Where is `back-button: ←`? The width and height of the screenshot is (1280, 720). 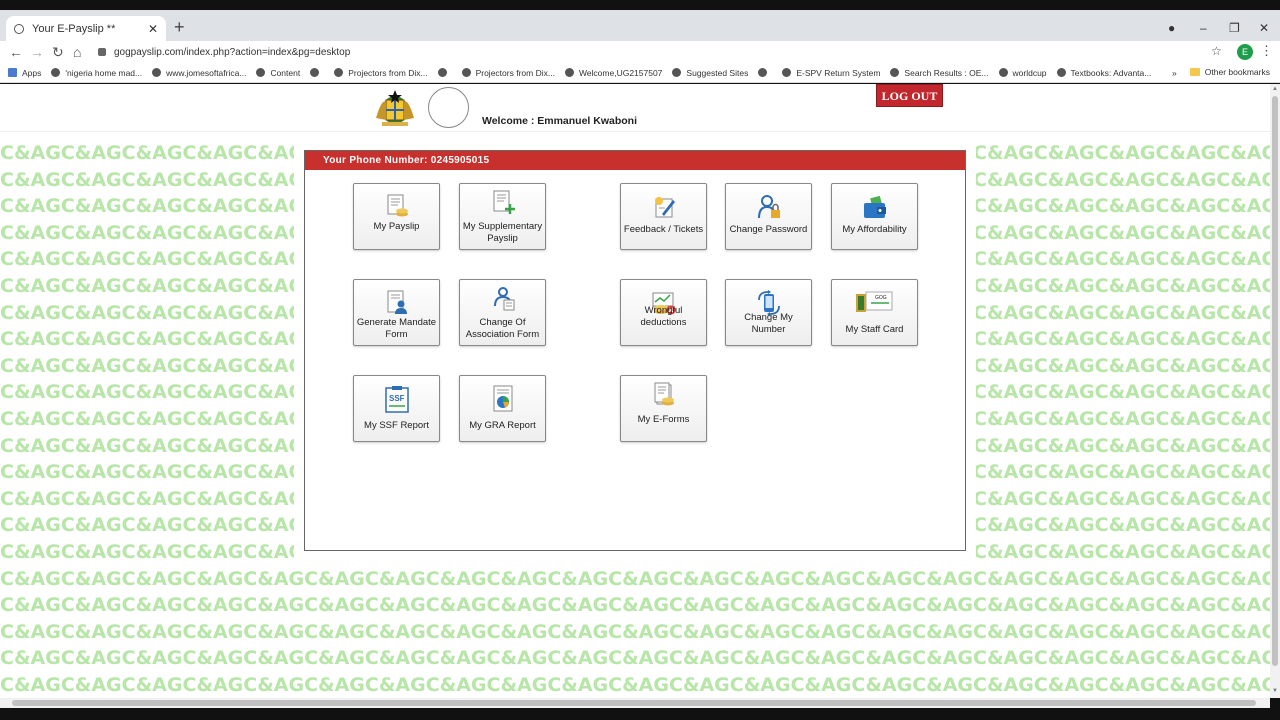 back-button: ← is located at coordinates (16, 52).